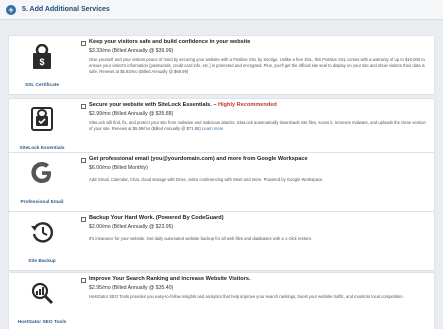 The height and width of the screenshot is (329, 443). I want to click on service-price: $2.95/mo (Billed Annually @ $35.40), so click(131, 288).